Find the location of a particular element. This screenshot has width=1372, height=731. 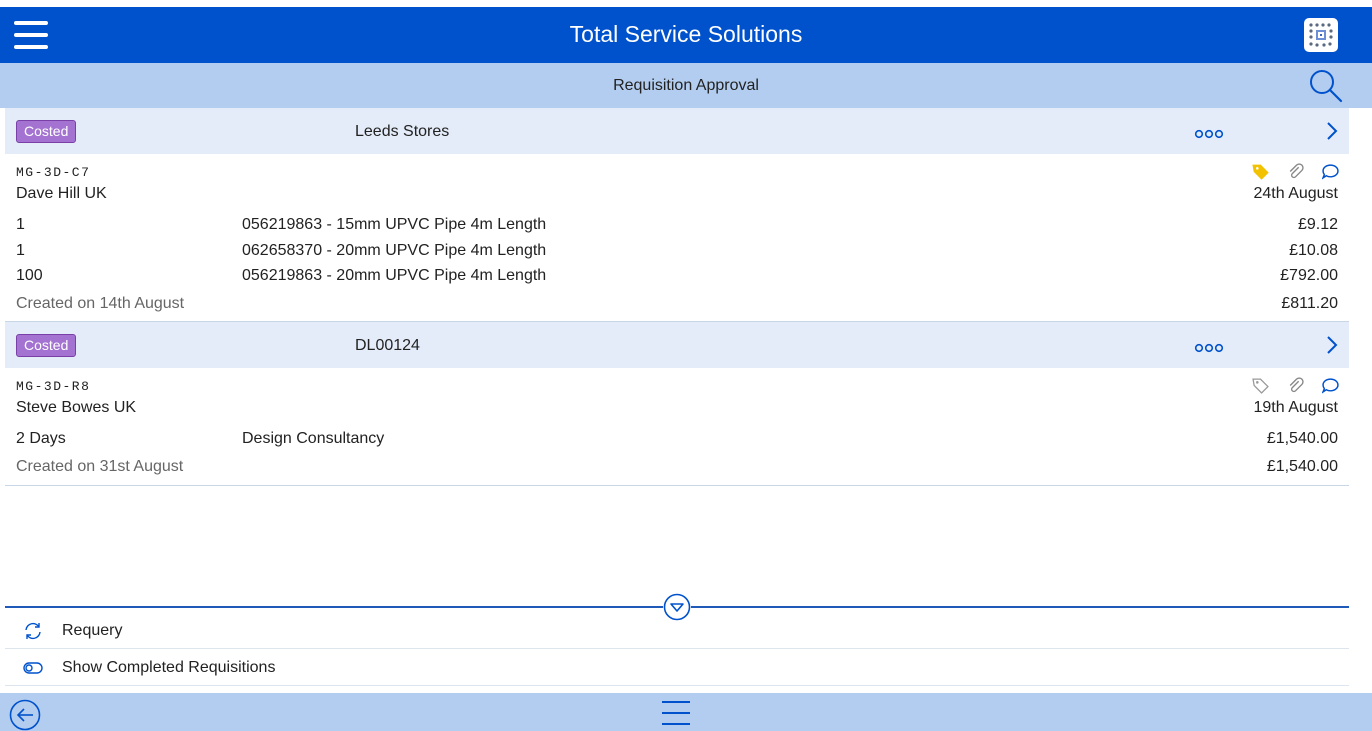

requisition-total: £1,540.00 is located at coordinates (1302, 466).